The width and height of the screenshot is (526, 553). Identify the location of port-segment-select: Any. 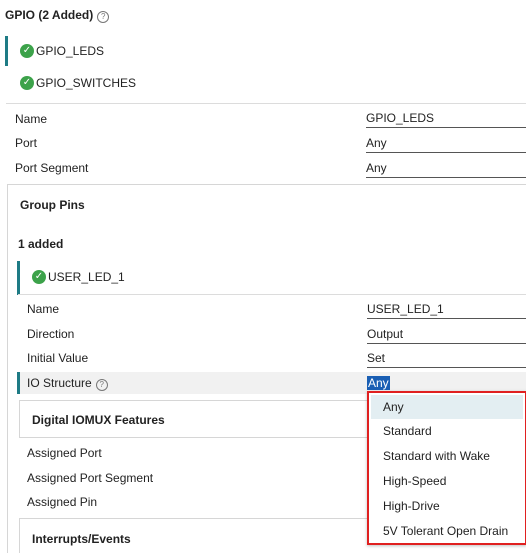
(446, 169).